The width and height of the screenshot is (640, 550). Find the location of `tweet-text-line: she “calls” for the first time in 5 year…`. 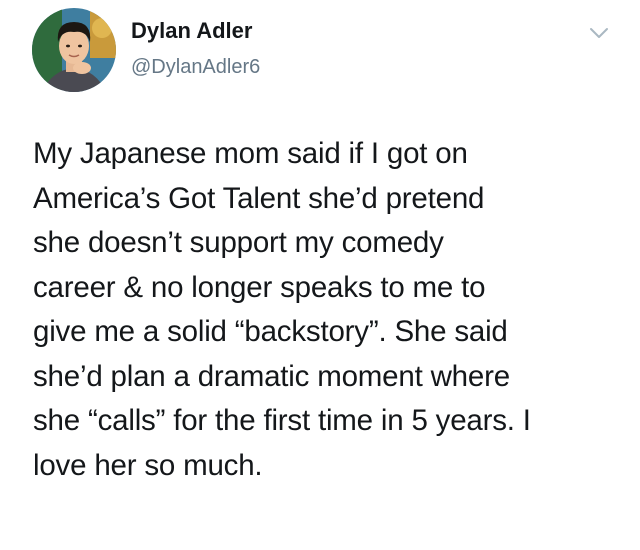

tweet-text-line: she “calls” for the first time in 5 year… is located at coordinates (282, 420).